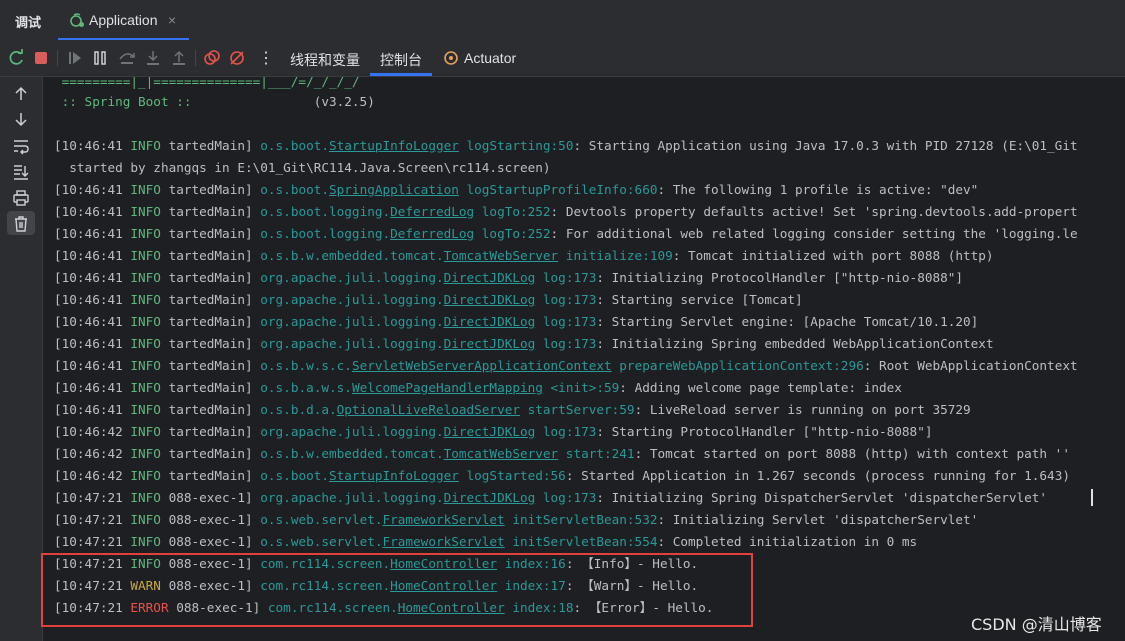  I want to click on resume-icon, so click(75, 58).